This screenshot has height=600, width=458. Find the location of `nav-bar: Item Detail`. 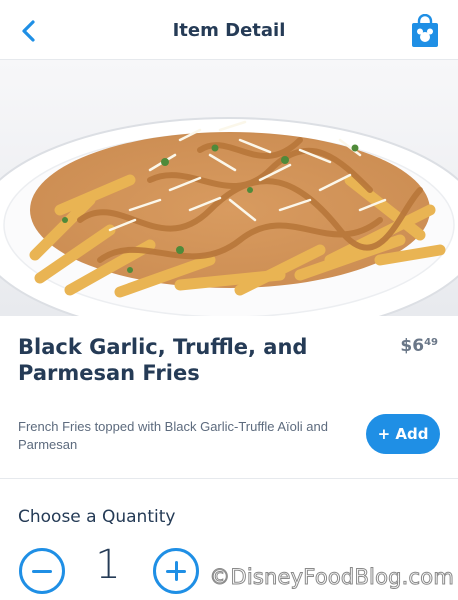

nav-bar: Item Detail is located at coordinates (229, 30).